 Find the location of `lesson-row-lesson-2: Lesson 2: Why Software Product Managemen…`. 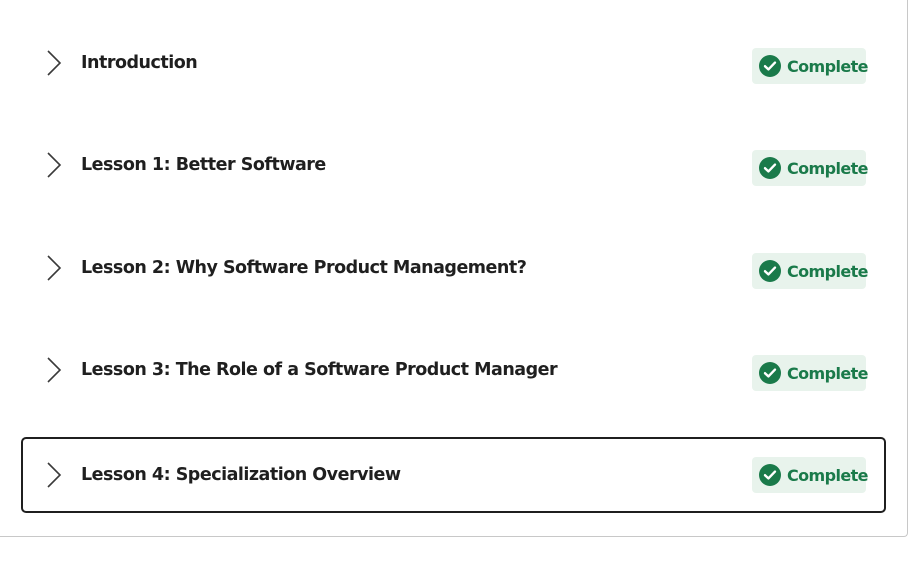

lesson-row-lesson-2: Lesson 2: Why Software Product Managemen… is located at coordinates (453, 268).